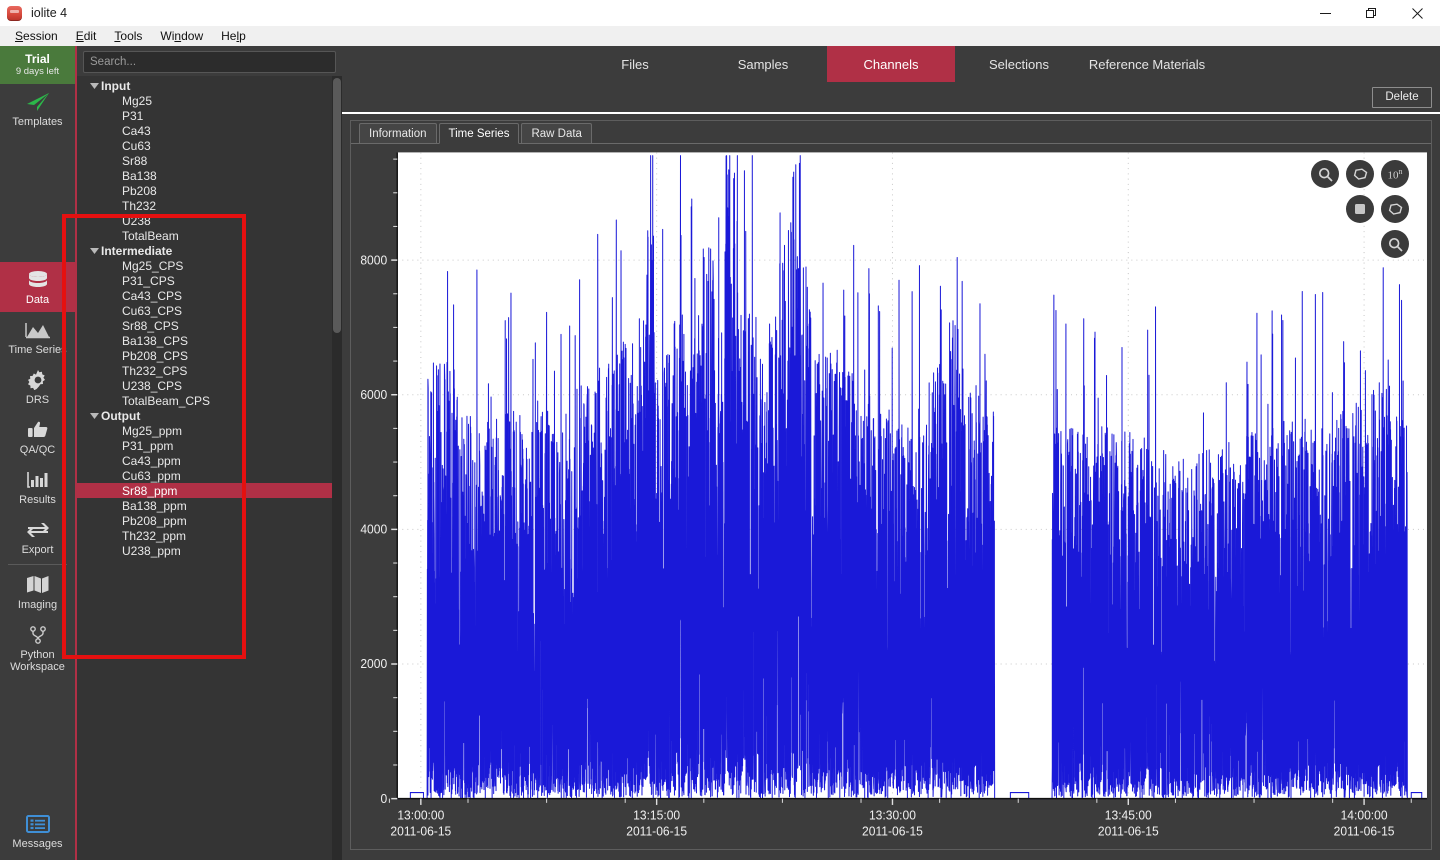  I want to click on minimize-icon, so click(1325, 13).